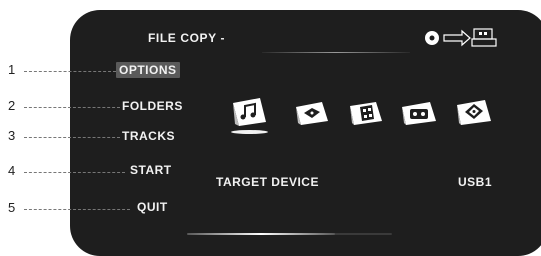 The width and height of the screenshot is (541, 256). Describe the element at coordinates (148, 70) in the screenshot. I see `menu-item-options: OPTIONS` at that location.